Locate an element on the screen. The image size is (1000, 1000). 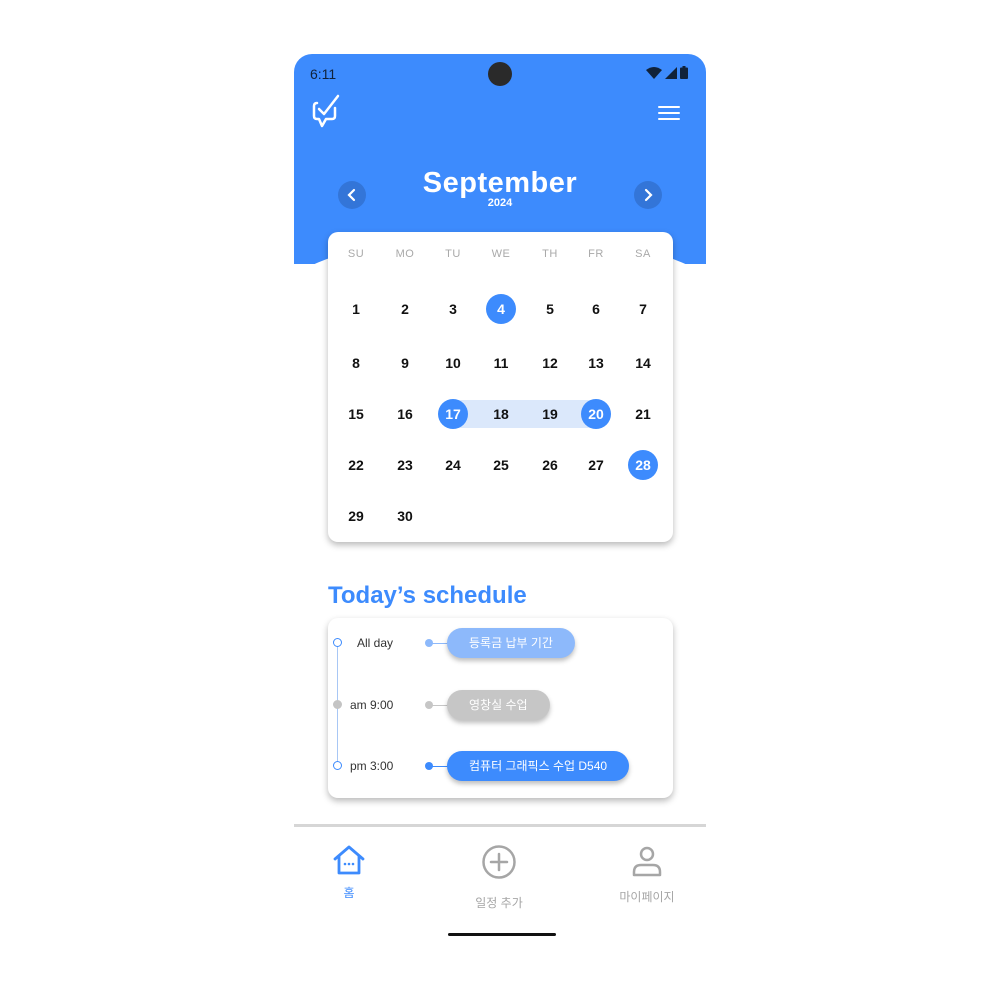
weekday-header: FR is located at coordinates (596, 254).